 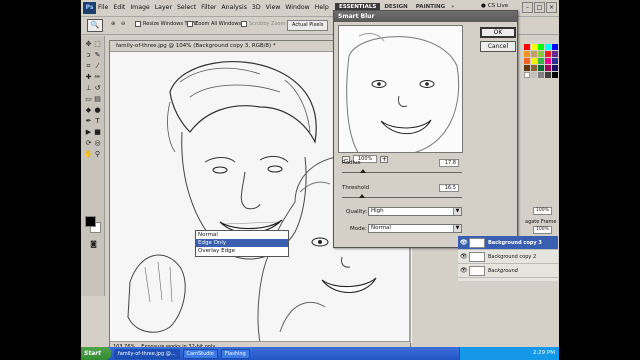 I want to click on threshold-input: 16.5, so click(x=449, y=188).